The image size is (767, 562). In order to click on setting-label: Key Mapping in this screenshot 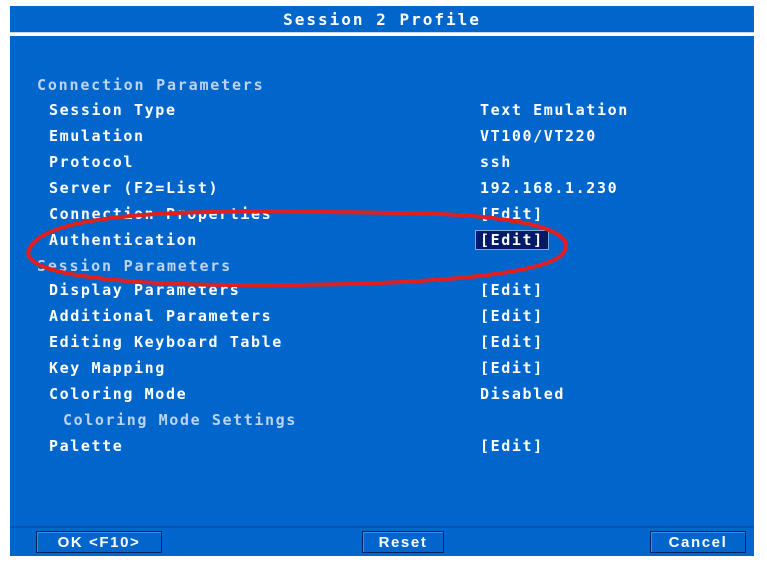, I will do `click(107, 368)`.